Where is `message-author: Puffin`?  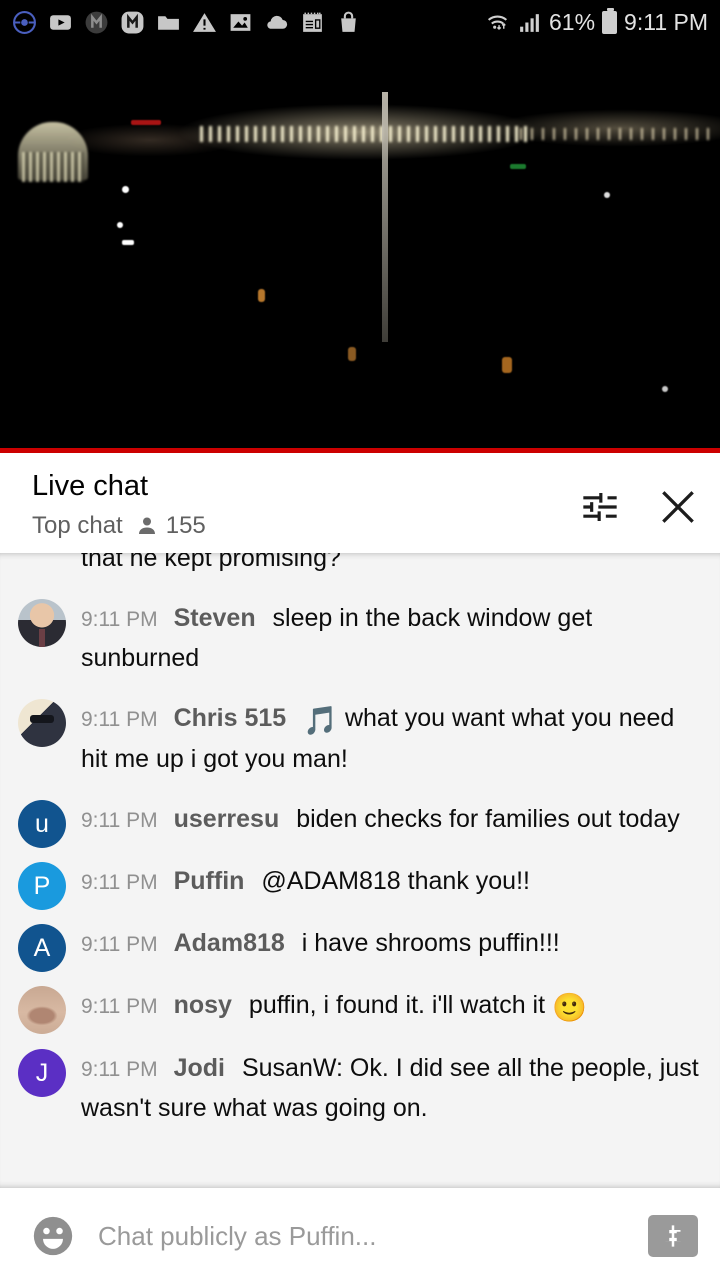 message-author: Puffin is located at coordinates (209, 881).